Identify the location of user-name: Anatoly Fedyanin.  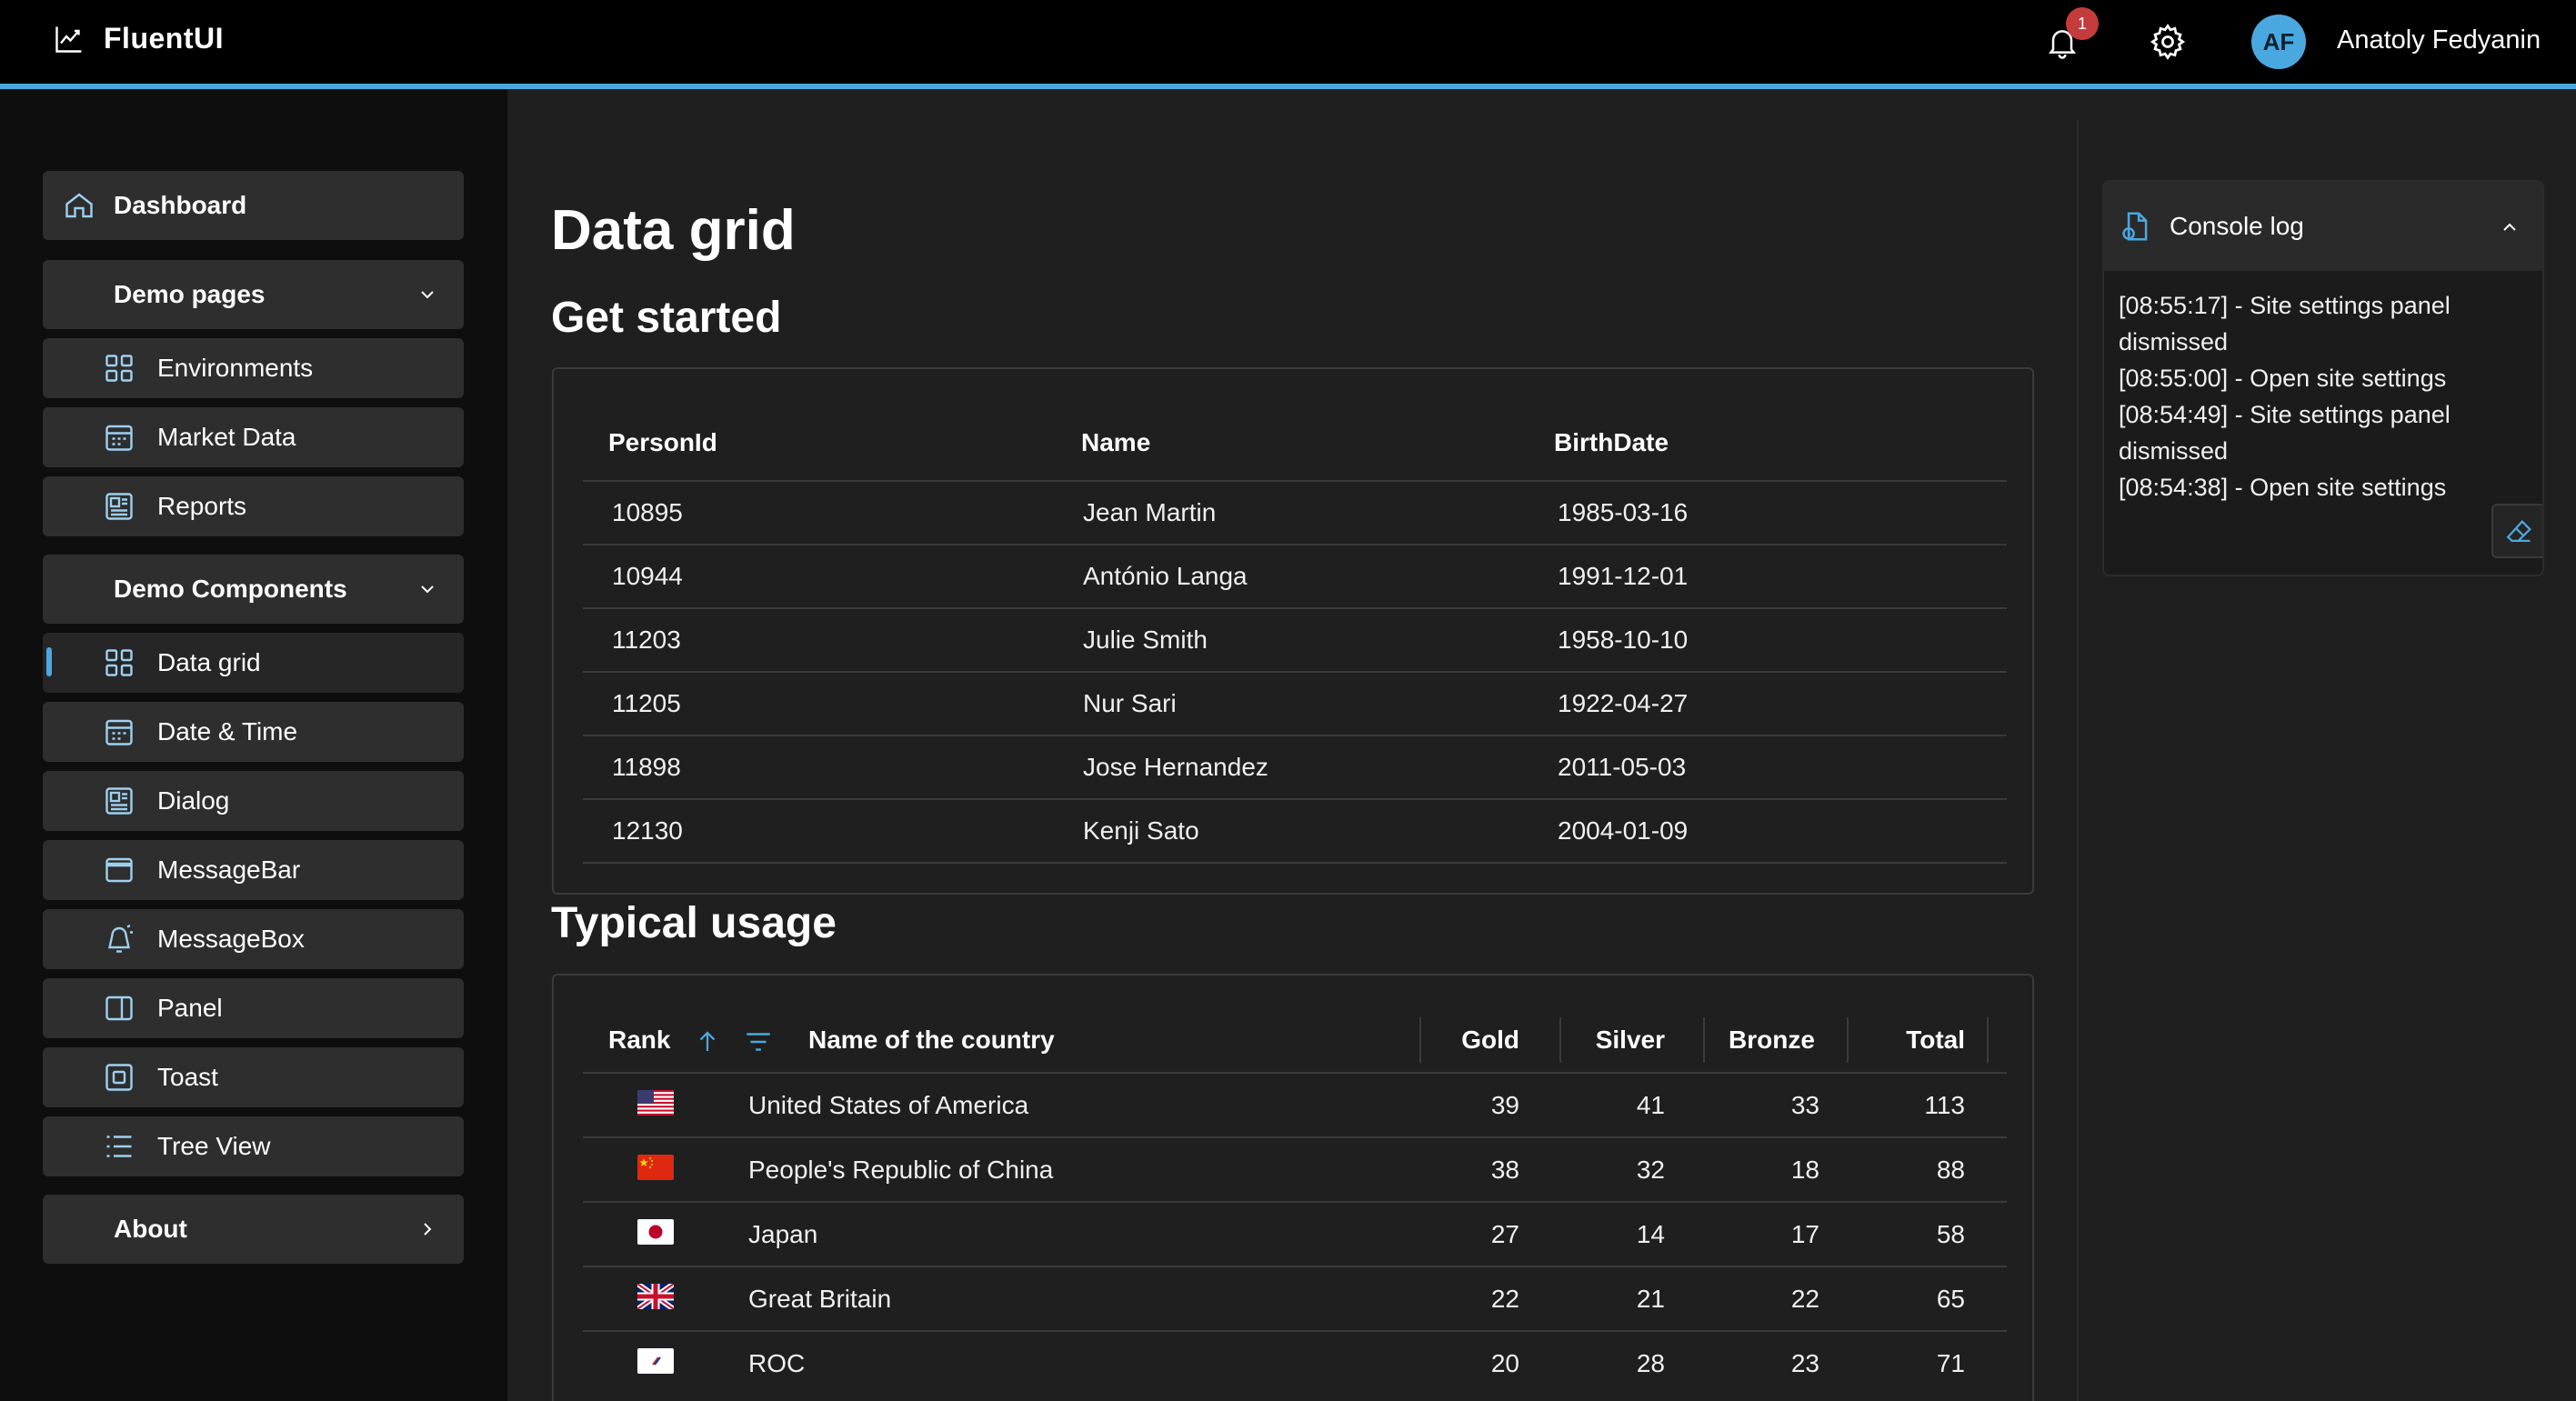
(2439, 40).